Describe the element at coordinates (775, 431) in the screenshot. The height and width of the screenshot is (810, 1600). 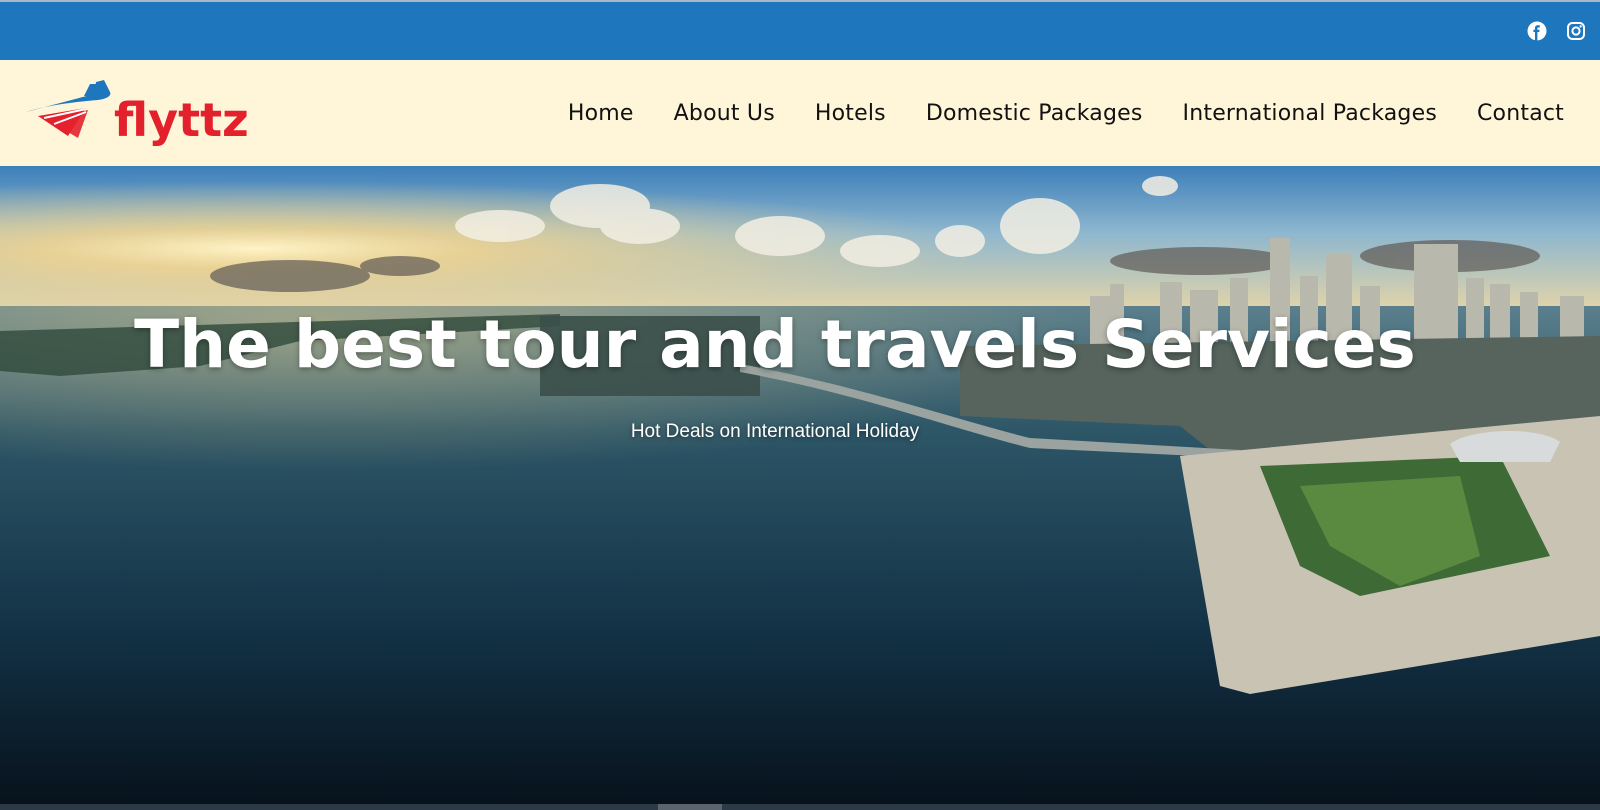
I see `hero-subtitle: Hot Deals on International Holiday` at that location.